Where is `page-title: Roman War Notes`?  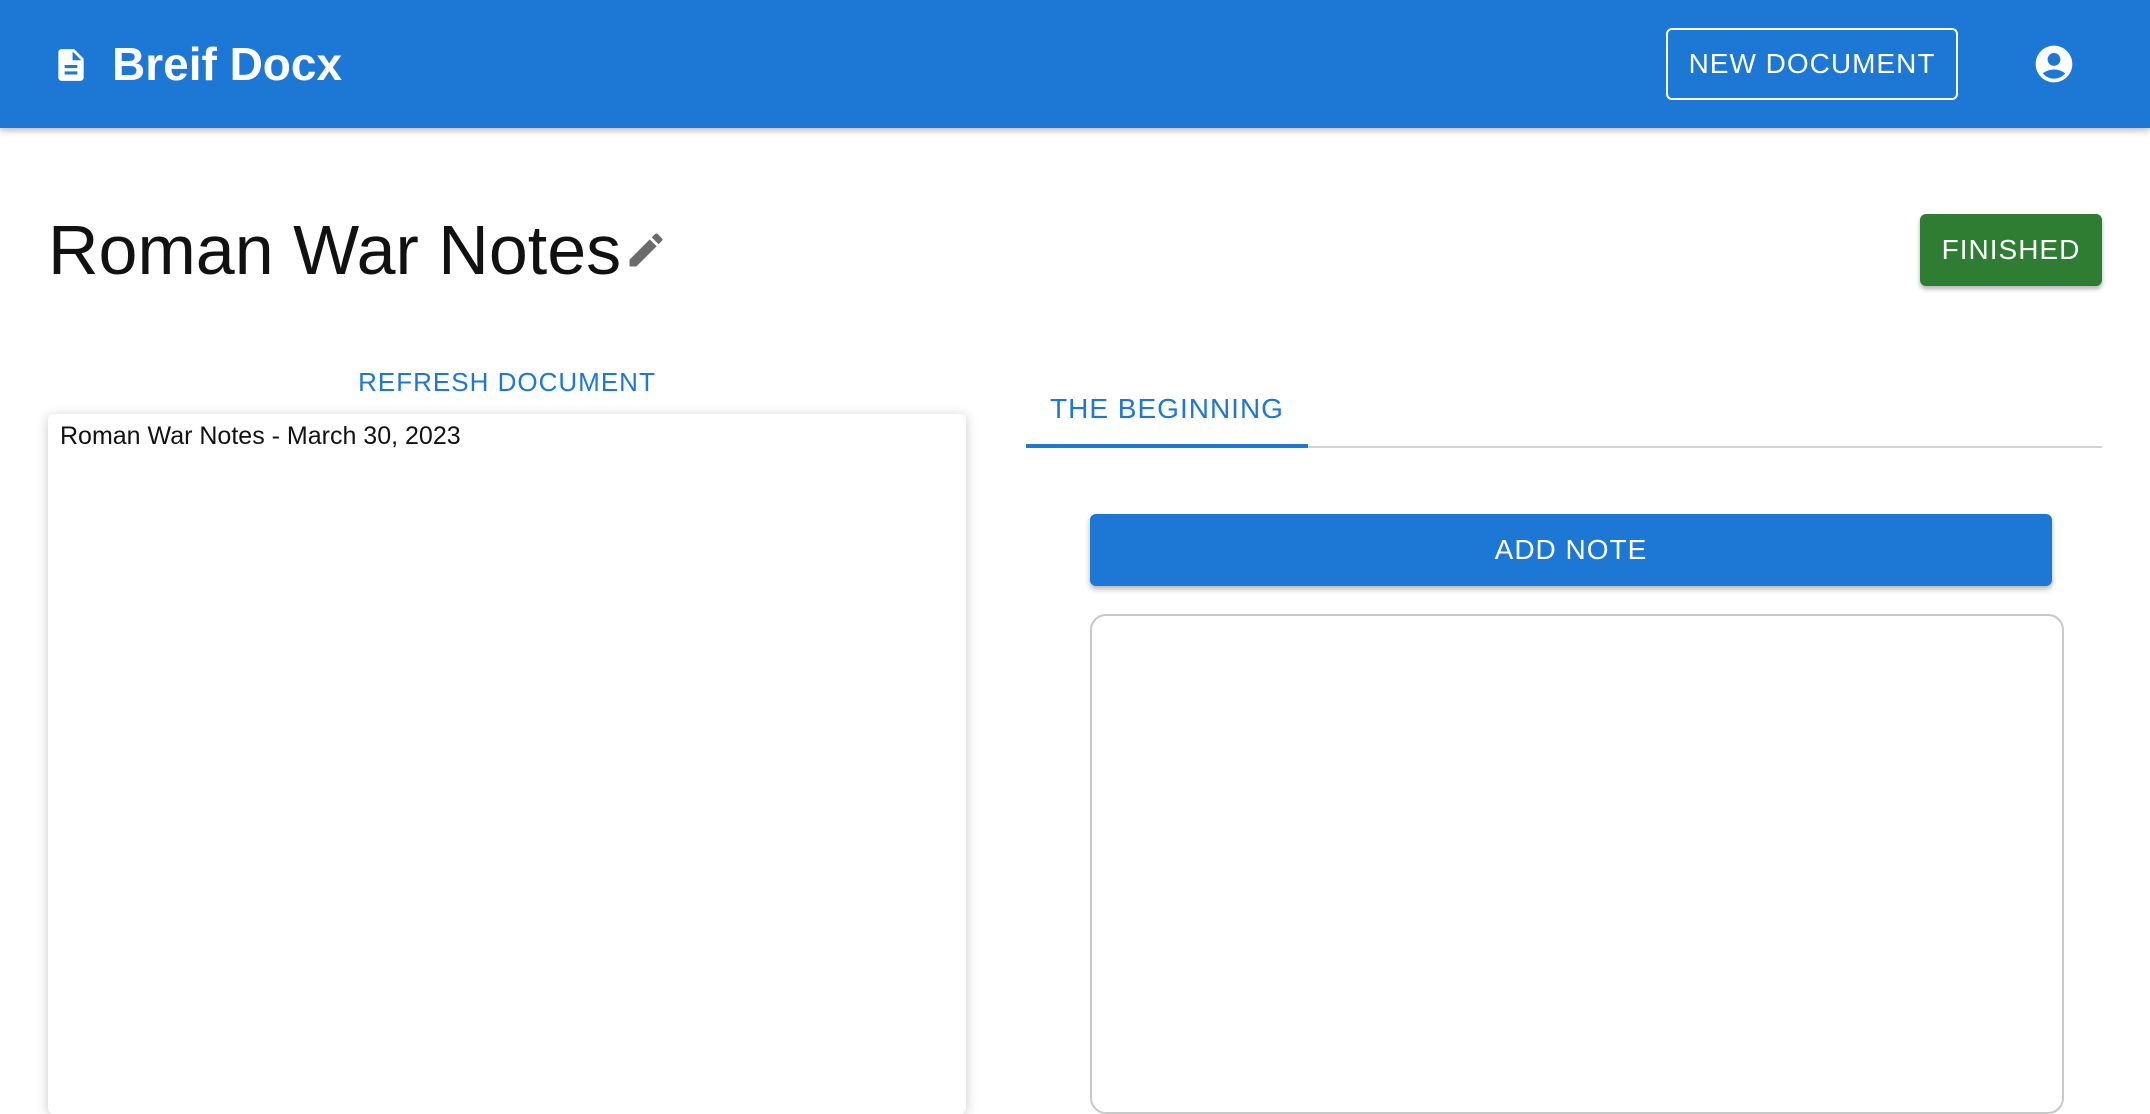
page-title: Roman War Notes is located at coordinates (335, 250).